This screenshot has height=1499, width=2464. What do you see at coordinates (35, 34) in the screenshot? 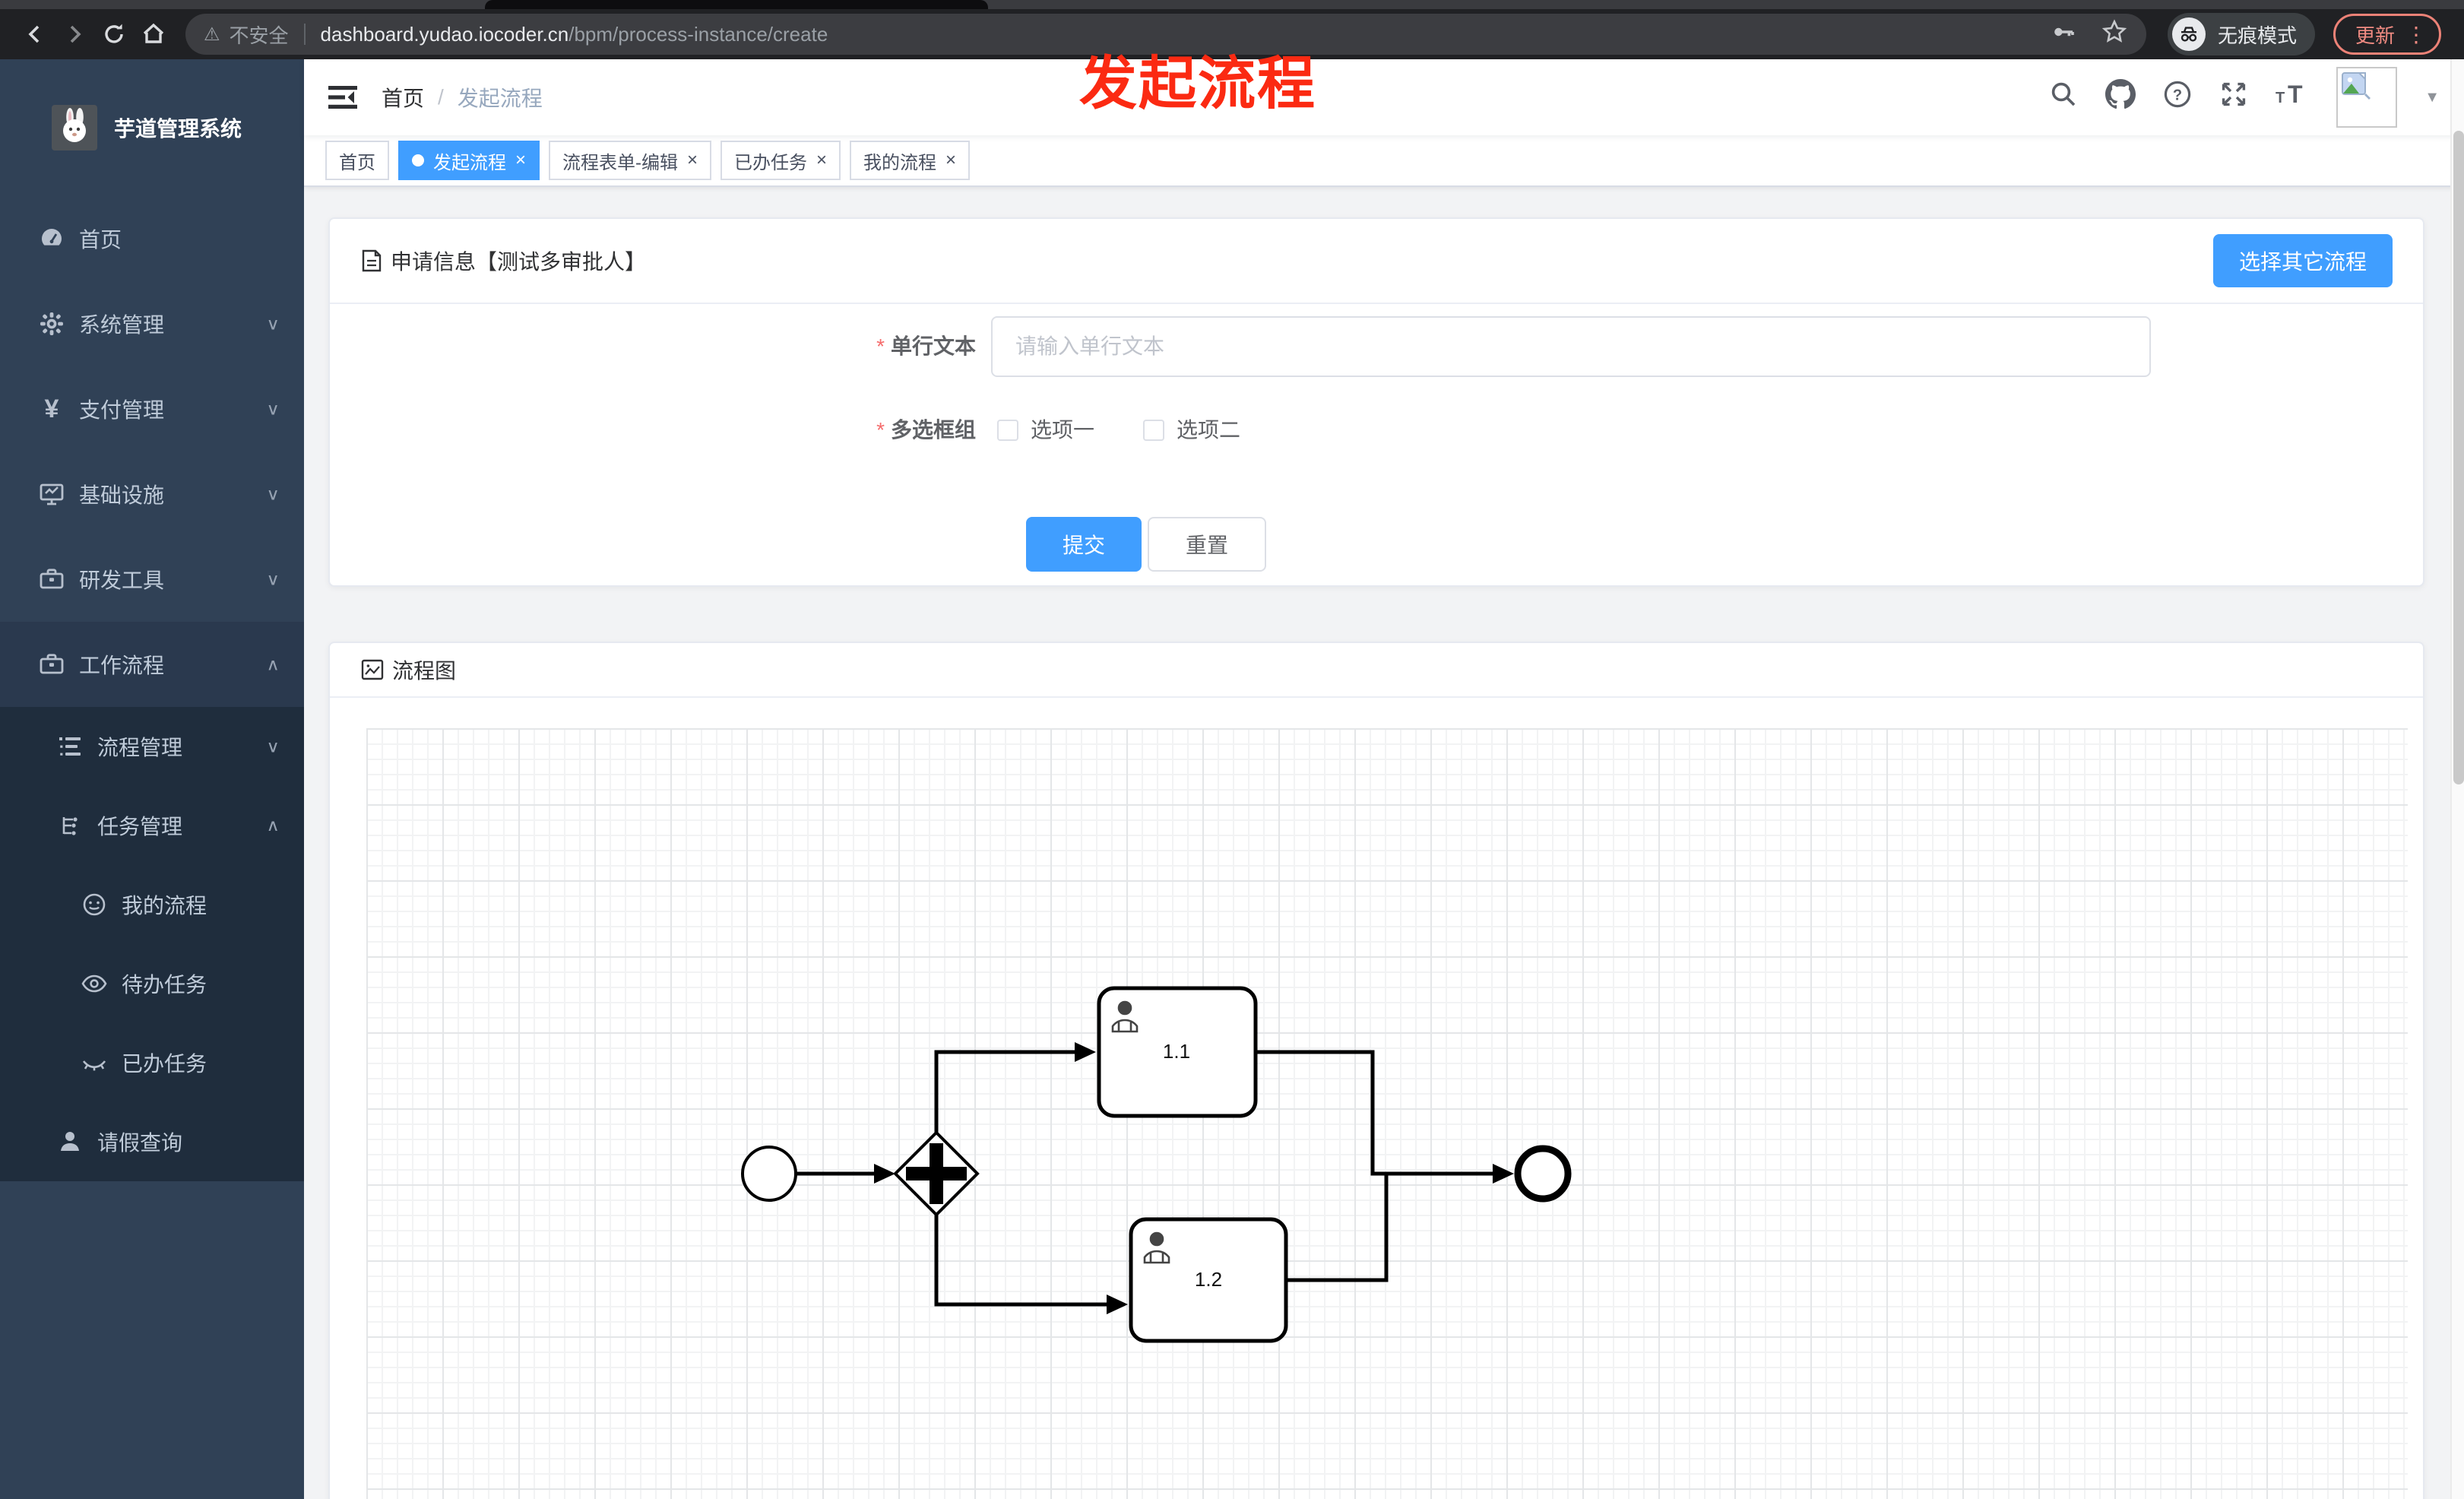
I see `back-icon` at bounding box center [35, 34].